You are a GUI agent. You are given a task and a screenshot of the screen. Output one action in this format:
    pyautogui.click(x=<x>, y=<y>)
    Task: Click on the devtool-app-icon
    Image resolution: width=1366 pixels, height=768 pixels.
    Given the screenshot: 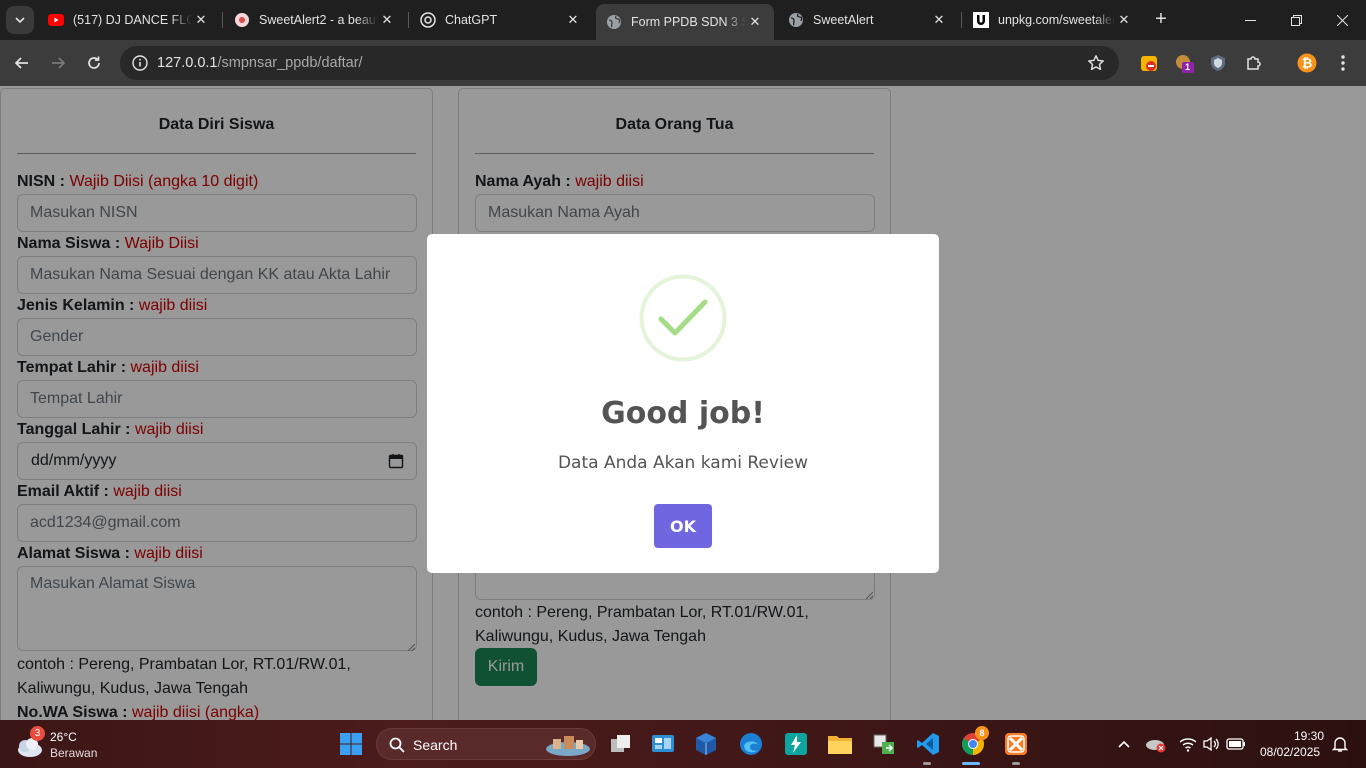 What is the action you would take?
    pyautogui.click(x=796, y=744)
    